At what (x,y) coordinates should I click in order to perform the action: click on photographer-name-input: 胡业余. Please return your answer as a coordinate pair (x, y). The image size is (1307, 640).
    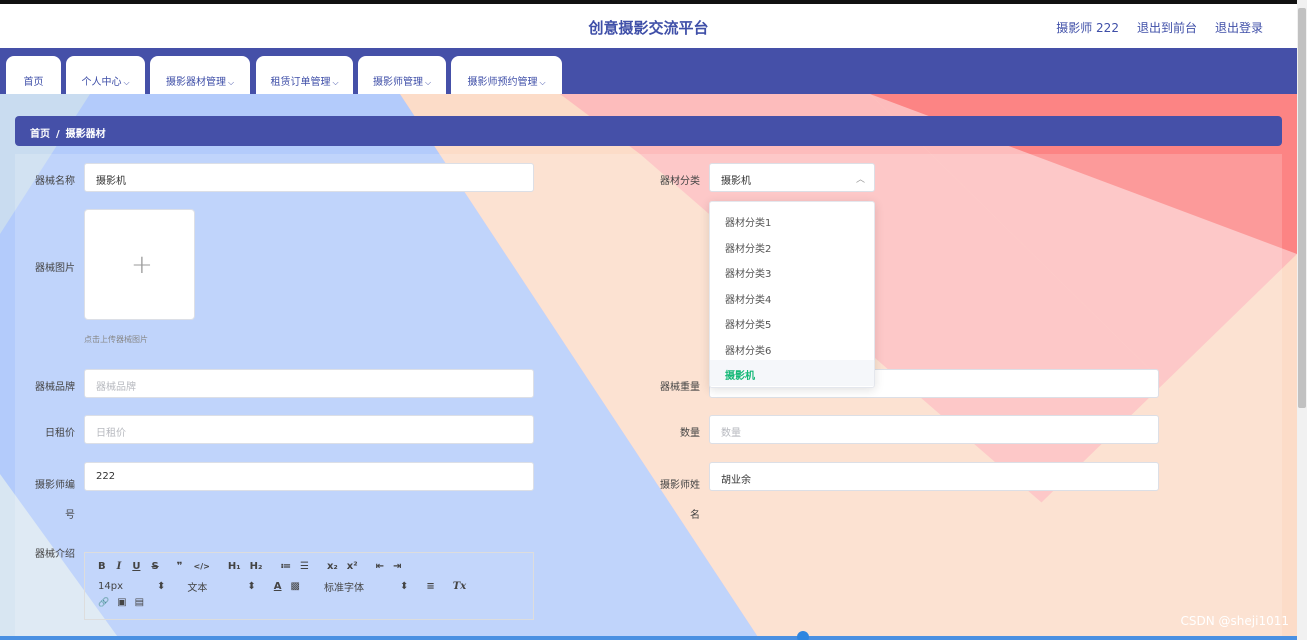
    Looking at the image, I should click on (934, 476).